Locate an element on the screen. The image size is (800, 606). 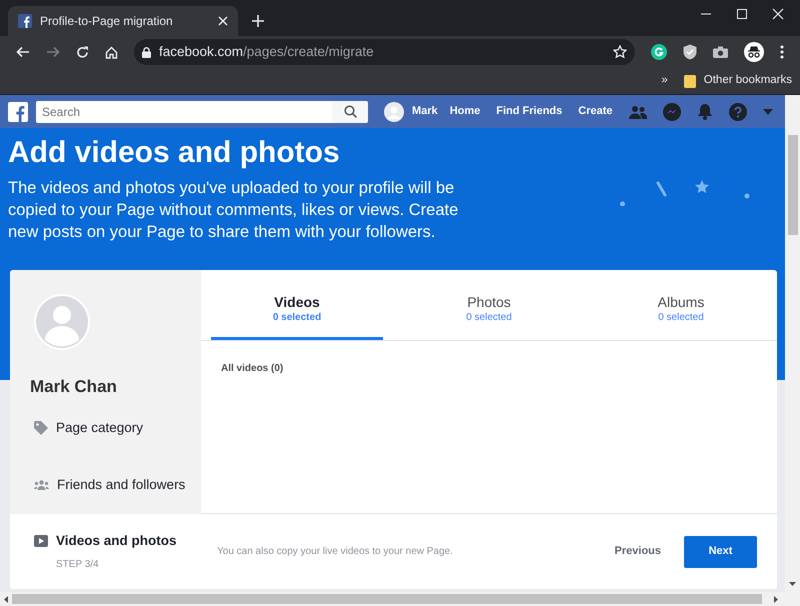
browser-tab: Profile-to-Page migration is located at coordinates (123, 21).